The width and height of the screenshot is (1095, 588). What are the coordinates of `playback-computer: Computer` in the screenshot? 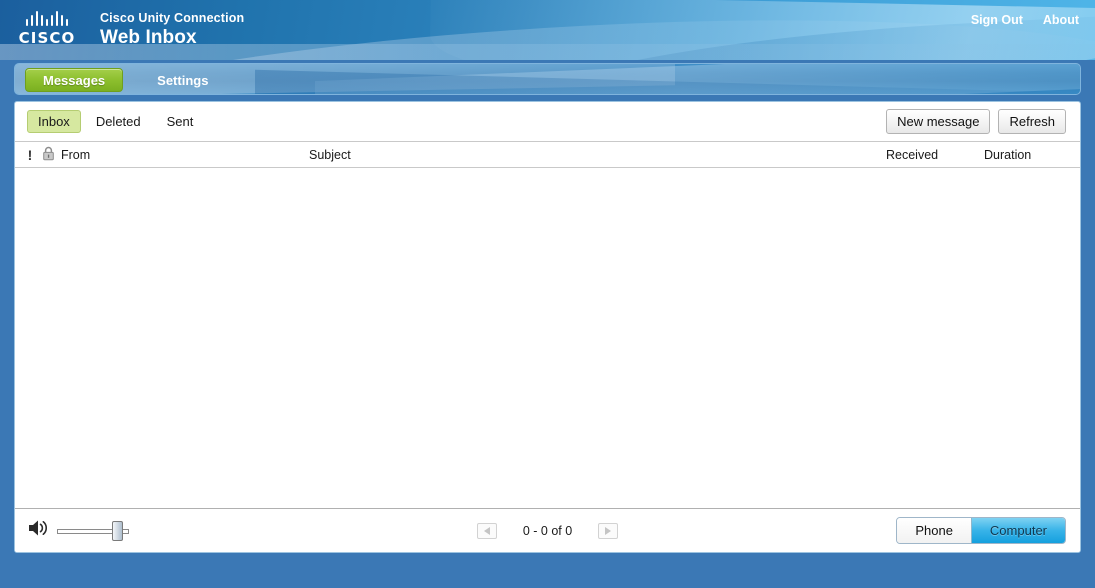 It's located at (1017, 530).